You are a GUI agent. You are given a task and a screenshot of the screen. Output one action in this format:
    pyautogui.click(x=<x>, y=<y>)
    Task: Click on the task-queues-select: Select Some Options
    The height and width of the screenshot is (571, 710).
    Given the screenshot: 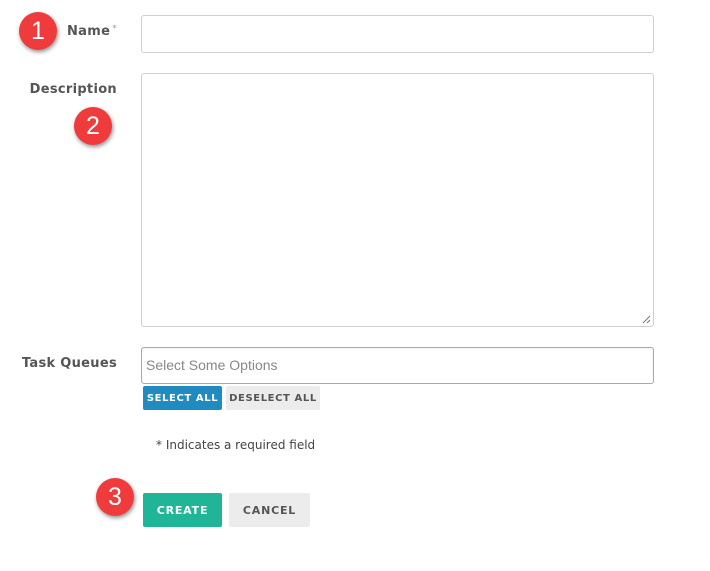 What is the action you would take?
    pyautogui.click(x=397, y=365)
    